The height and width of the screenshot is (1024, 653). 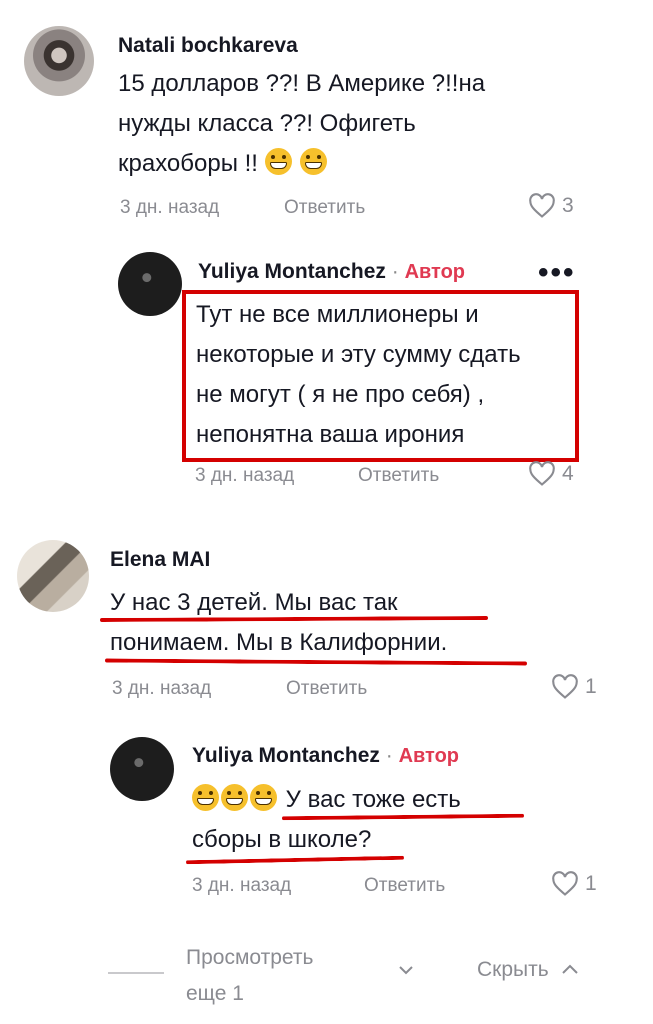 I want to click on comment-text-line: 15 долларов ??! В Америке ?!!на, so click(x=302, y=83).